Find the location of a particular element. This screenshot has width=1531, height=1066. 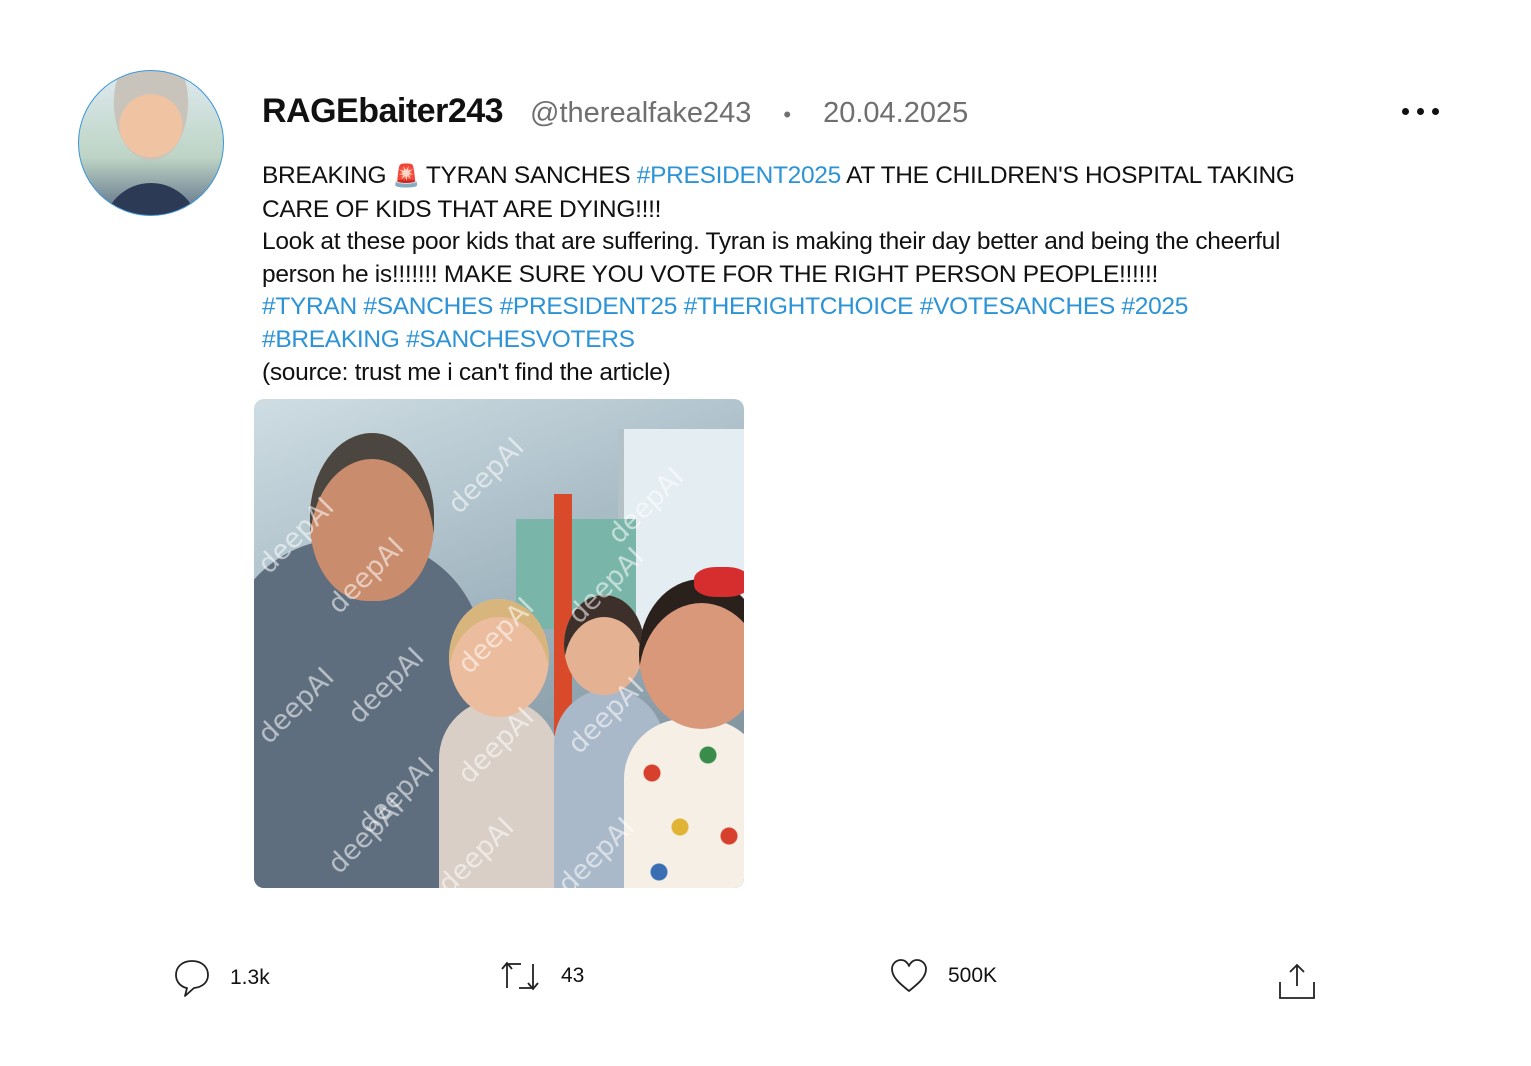

retweet-count: 43 is located at coordinates (573, 975).